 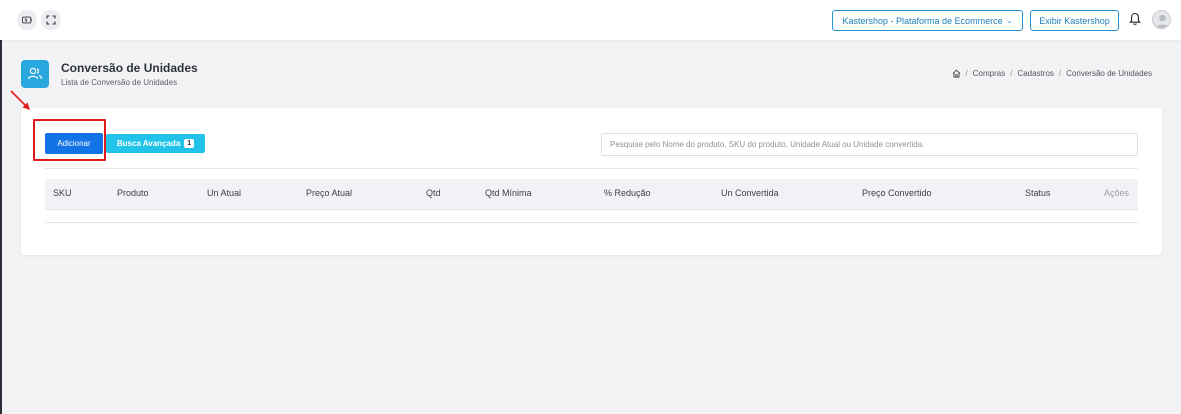 What do you see at coordinates (119, 82) in the screenshot?
I see `page-subtitle: Lista de Conversão de Unidades` at bounding box center [119, 82].